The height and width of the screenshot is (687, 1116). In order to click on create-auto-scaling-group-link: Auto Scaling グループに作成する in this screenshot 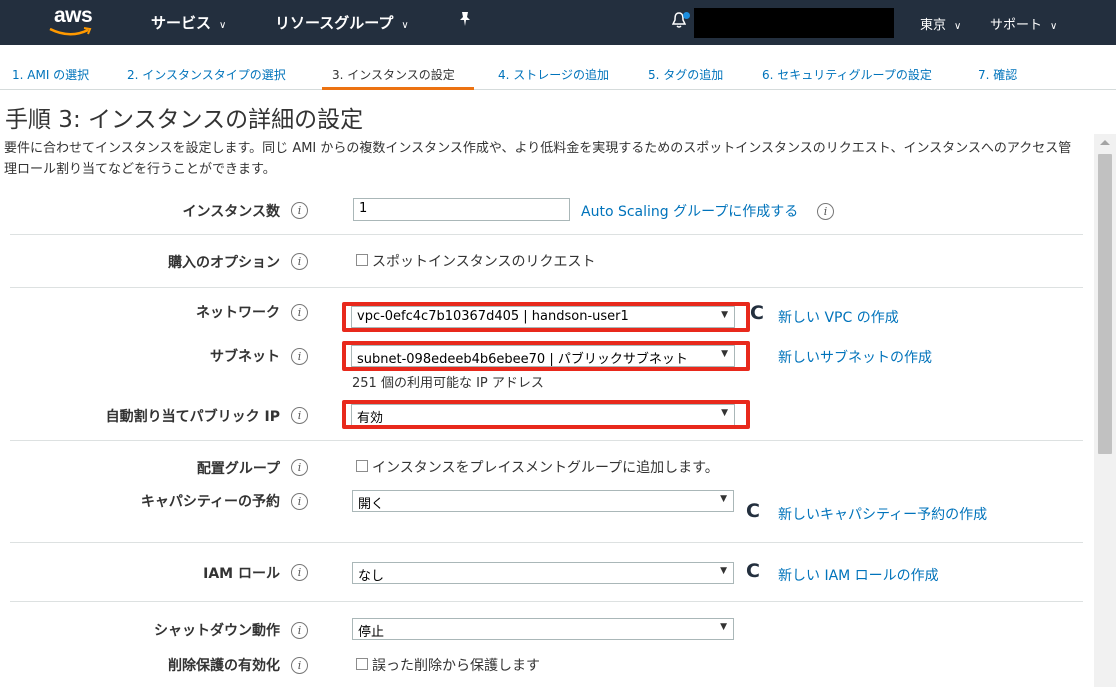, I will do `click(689, 211)`.